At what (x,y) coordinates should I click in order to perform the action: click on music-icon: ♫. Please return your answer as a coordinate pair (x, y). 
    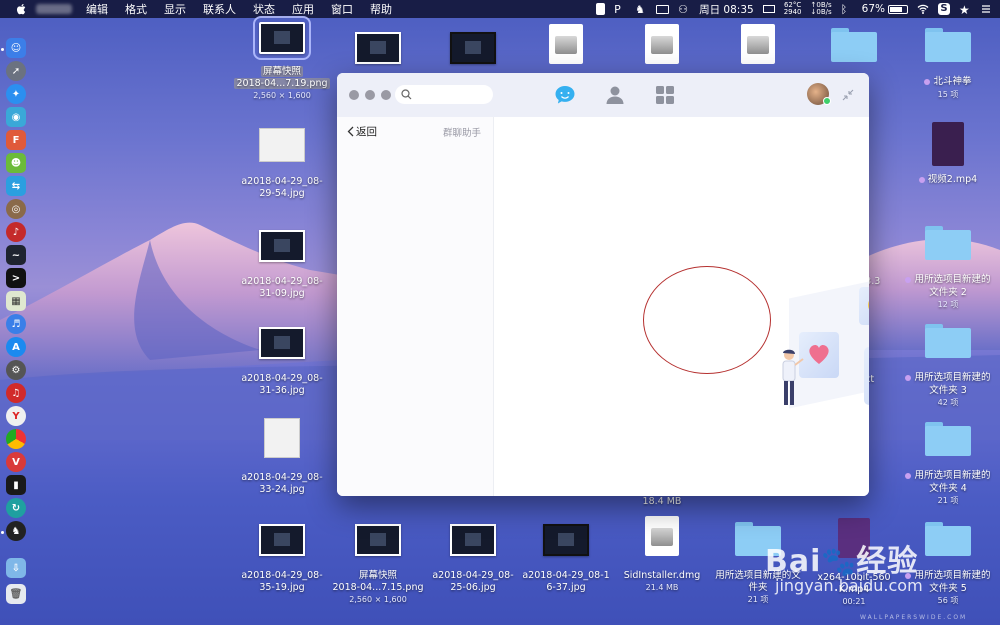
    Looking at the image, I should click on (16, 393).